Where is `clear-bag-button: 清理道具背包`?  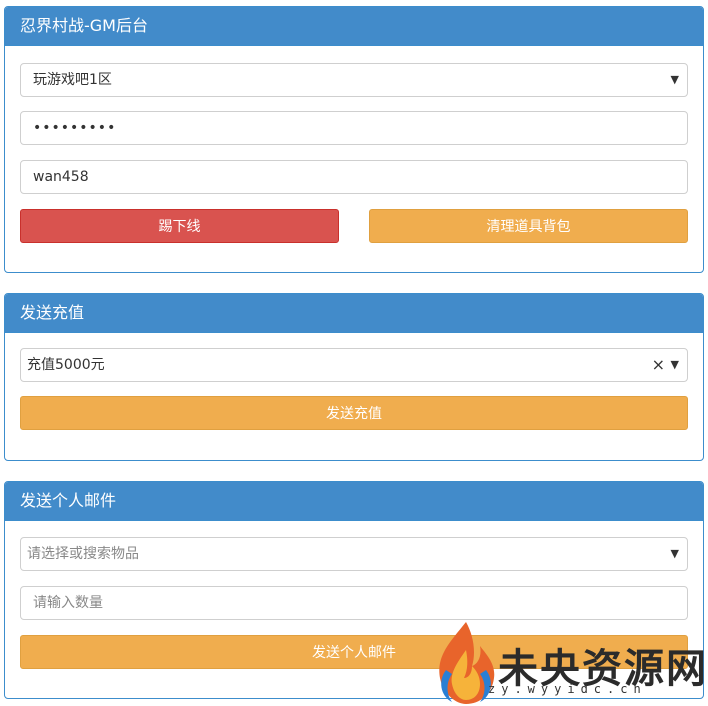 clear-bag-button: 清理道具背包 is located at coordinates (528, 226).